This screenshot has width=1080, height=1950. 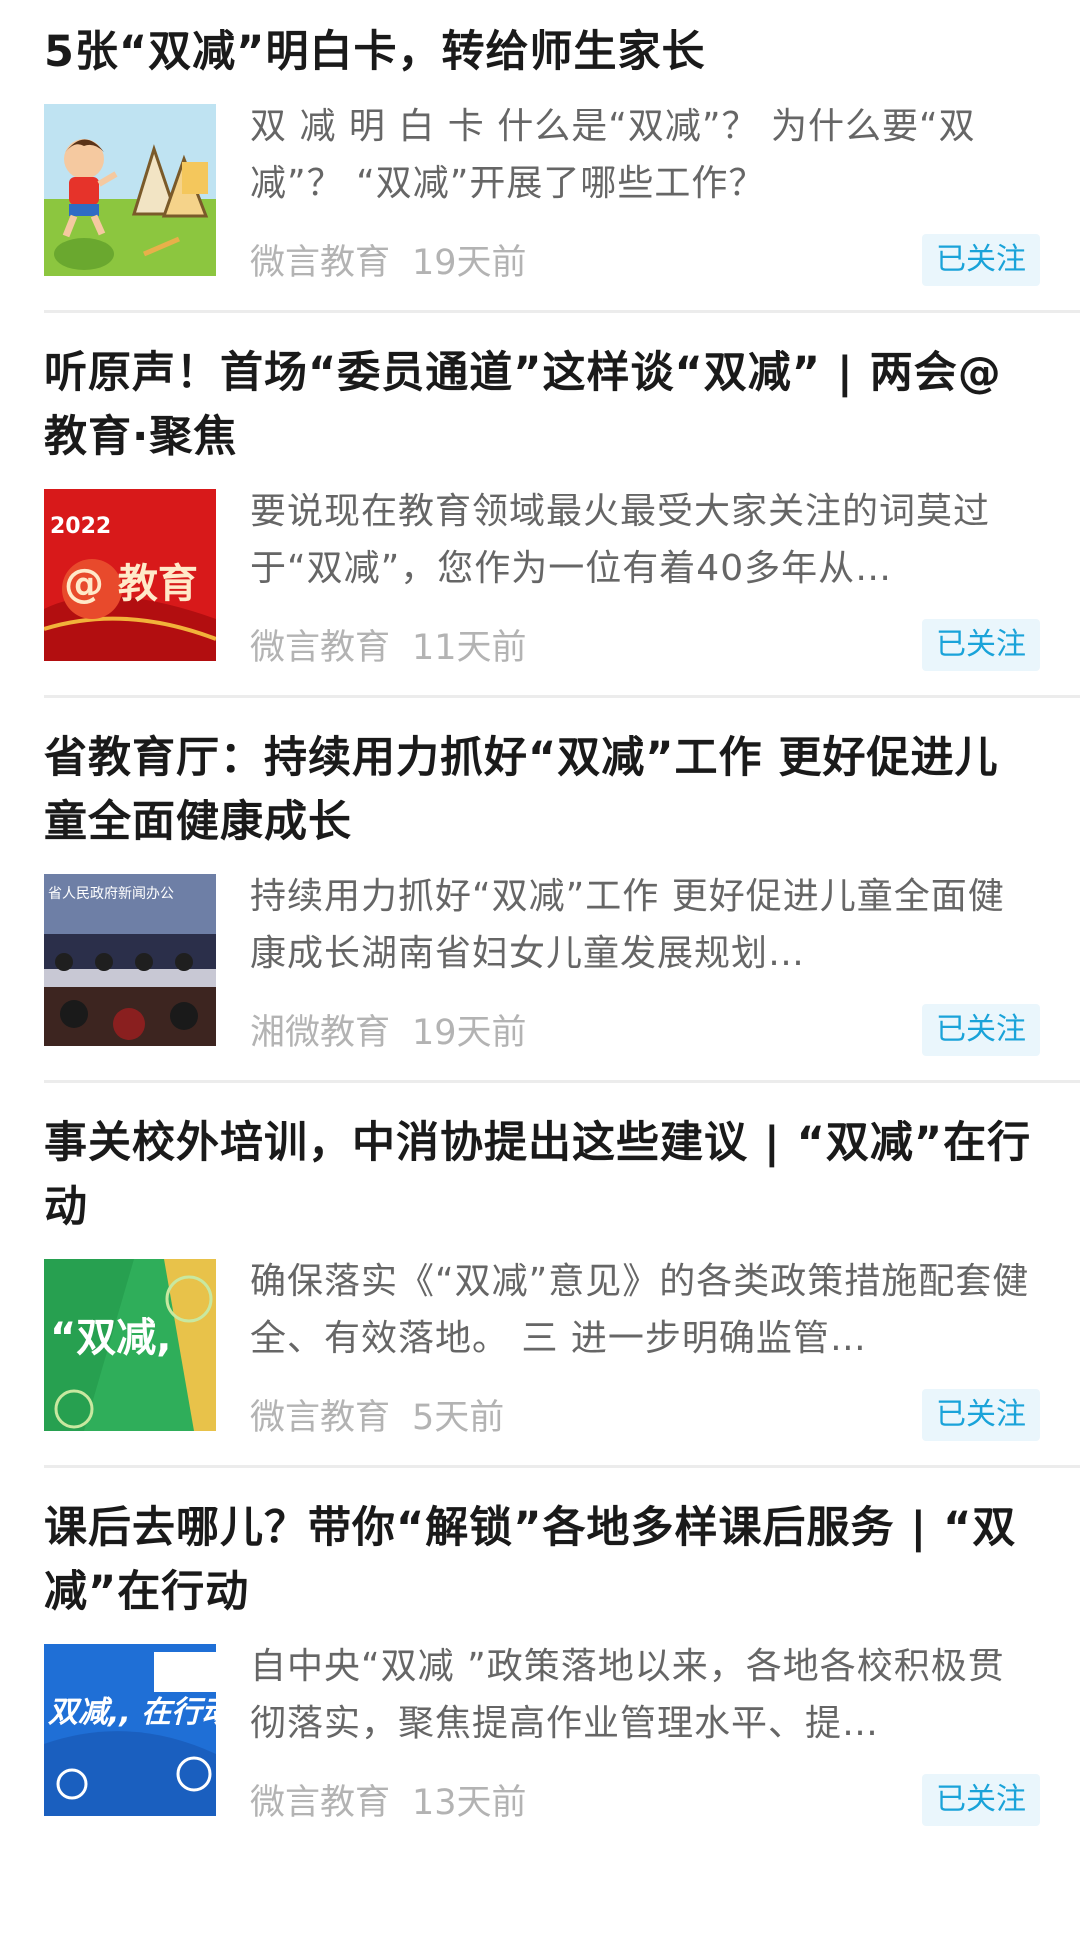 I want to click on article-thumbnail: 双减,, 在行动, so click(x=130, y=1730).